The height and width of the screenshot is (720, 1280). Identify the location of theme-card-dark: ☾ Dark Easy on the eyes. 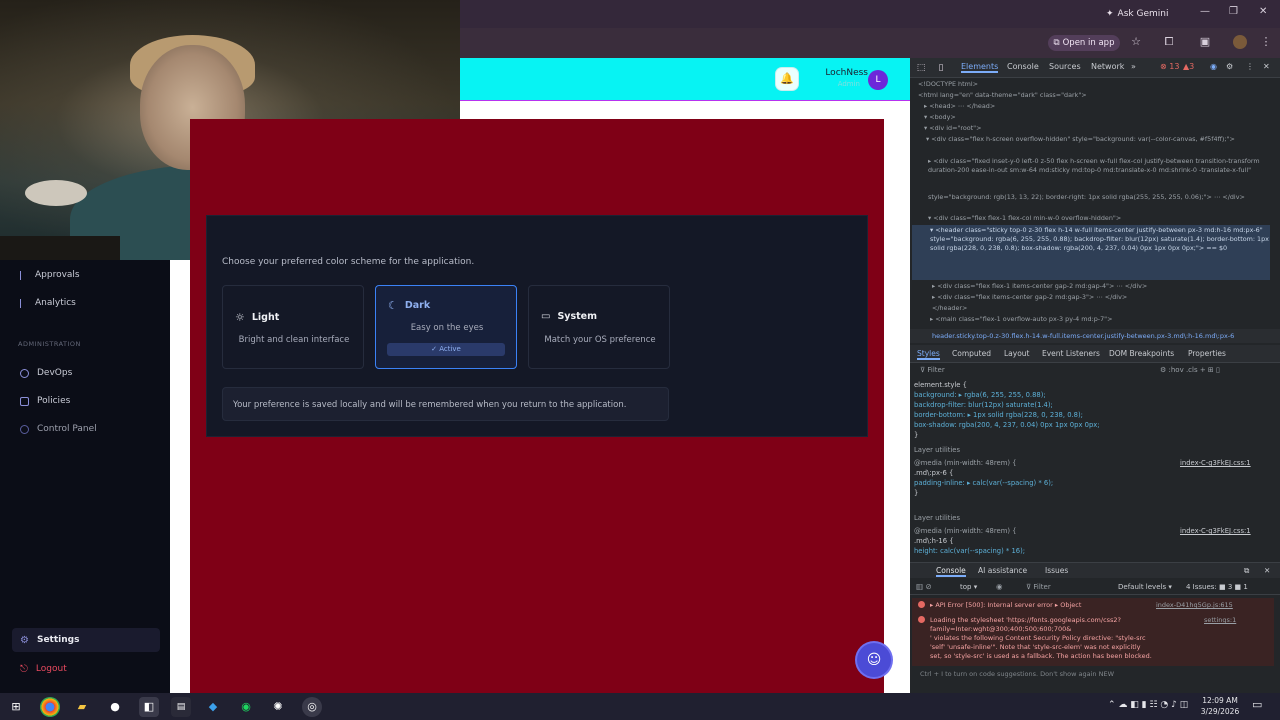
(446, 327).